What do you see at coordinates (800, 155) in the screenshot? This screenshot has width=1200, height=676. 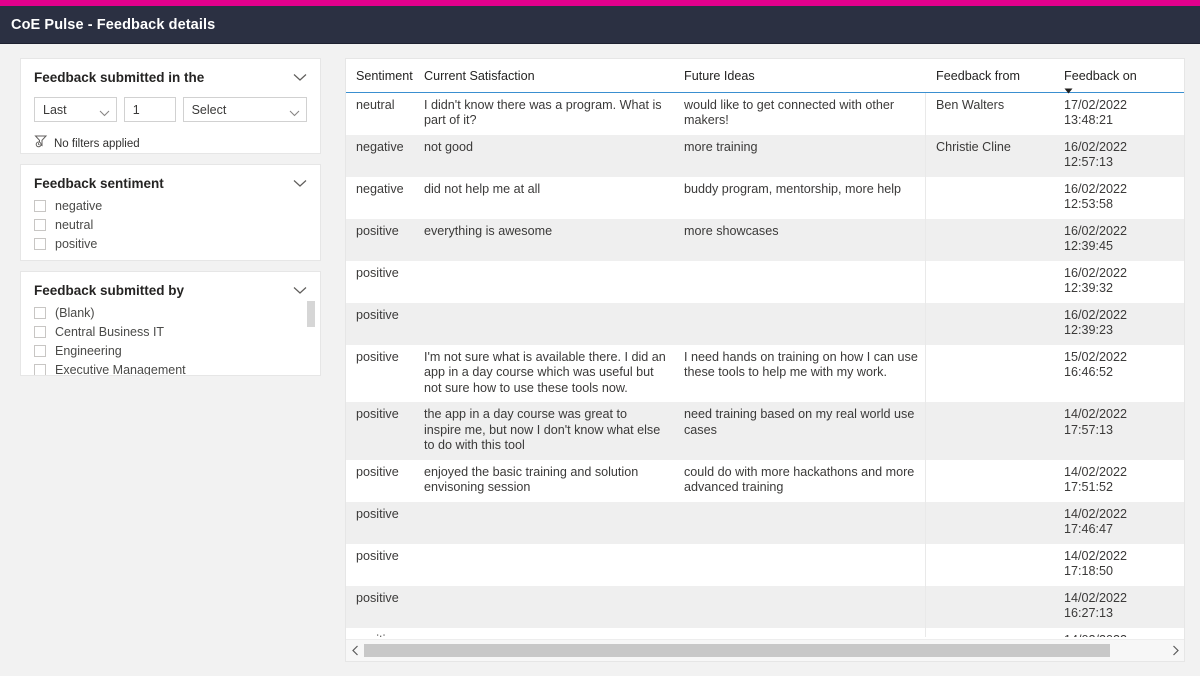 I see `cell-ideas: more training` at bounding box center [800, 155].